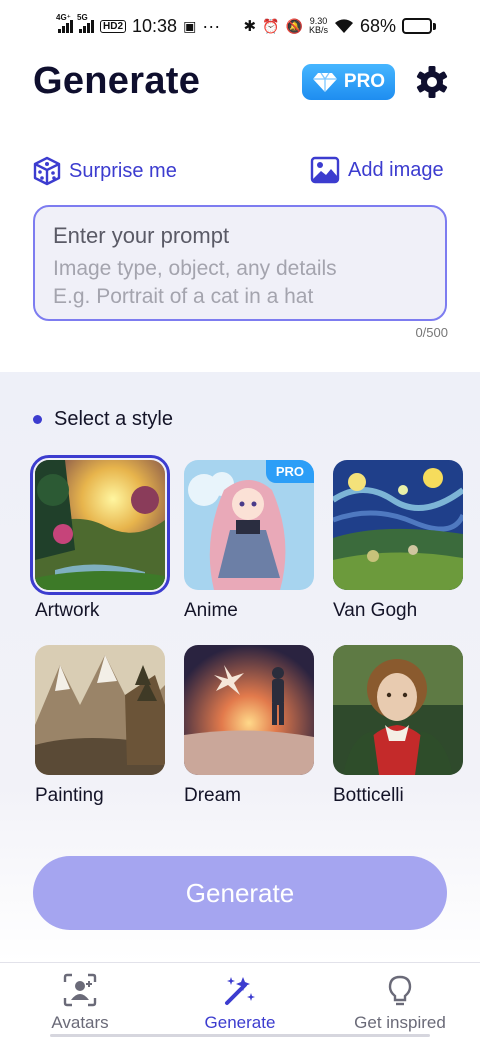  Describe the element at coordinates (190, 25) in the screenshot. I see `notification-icon: ▣` at that location.